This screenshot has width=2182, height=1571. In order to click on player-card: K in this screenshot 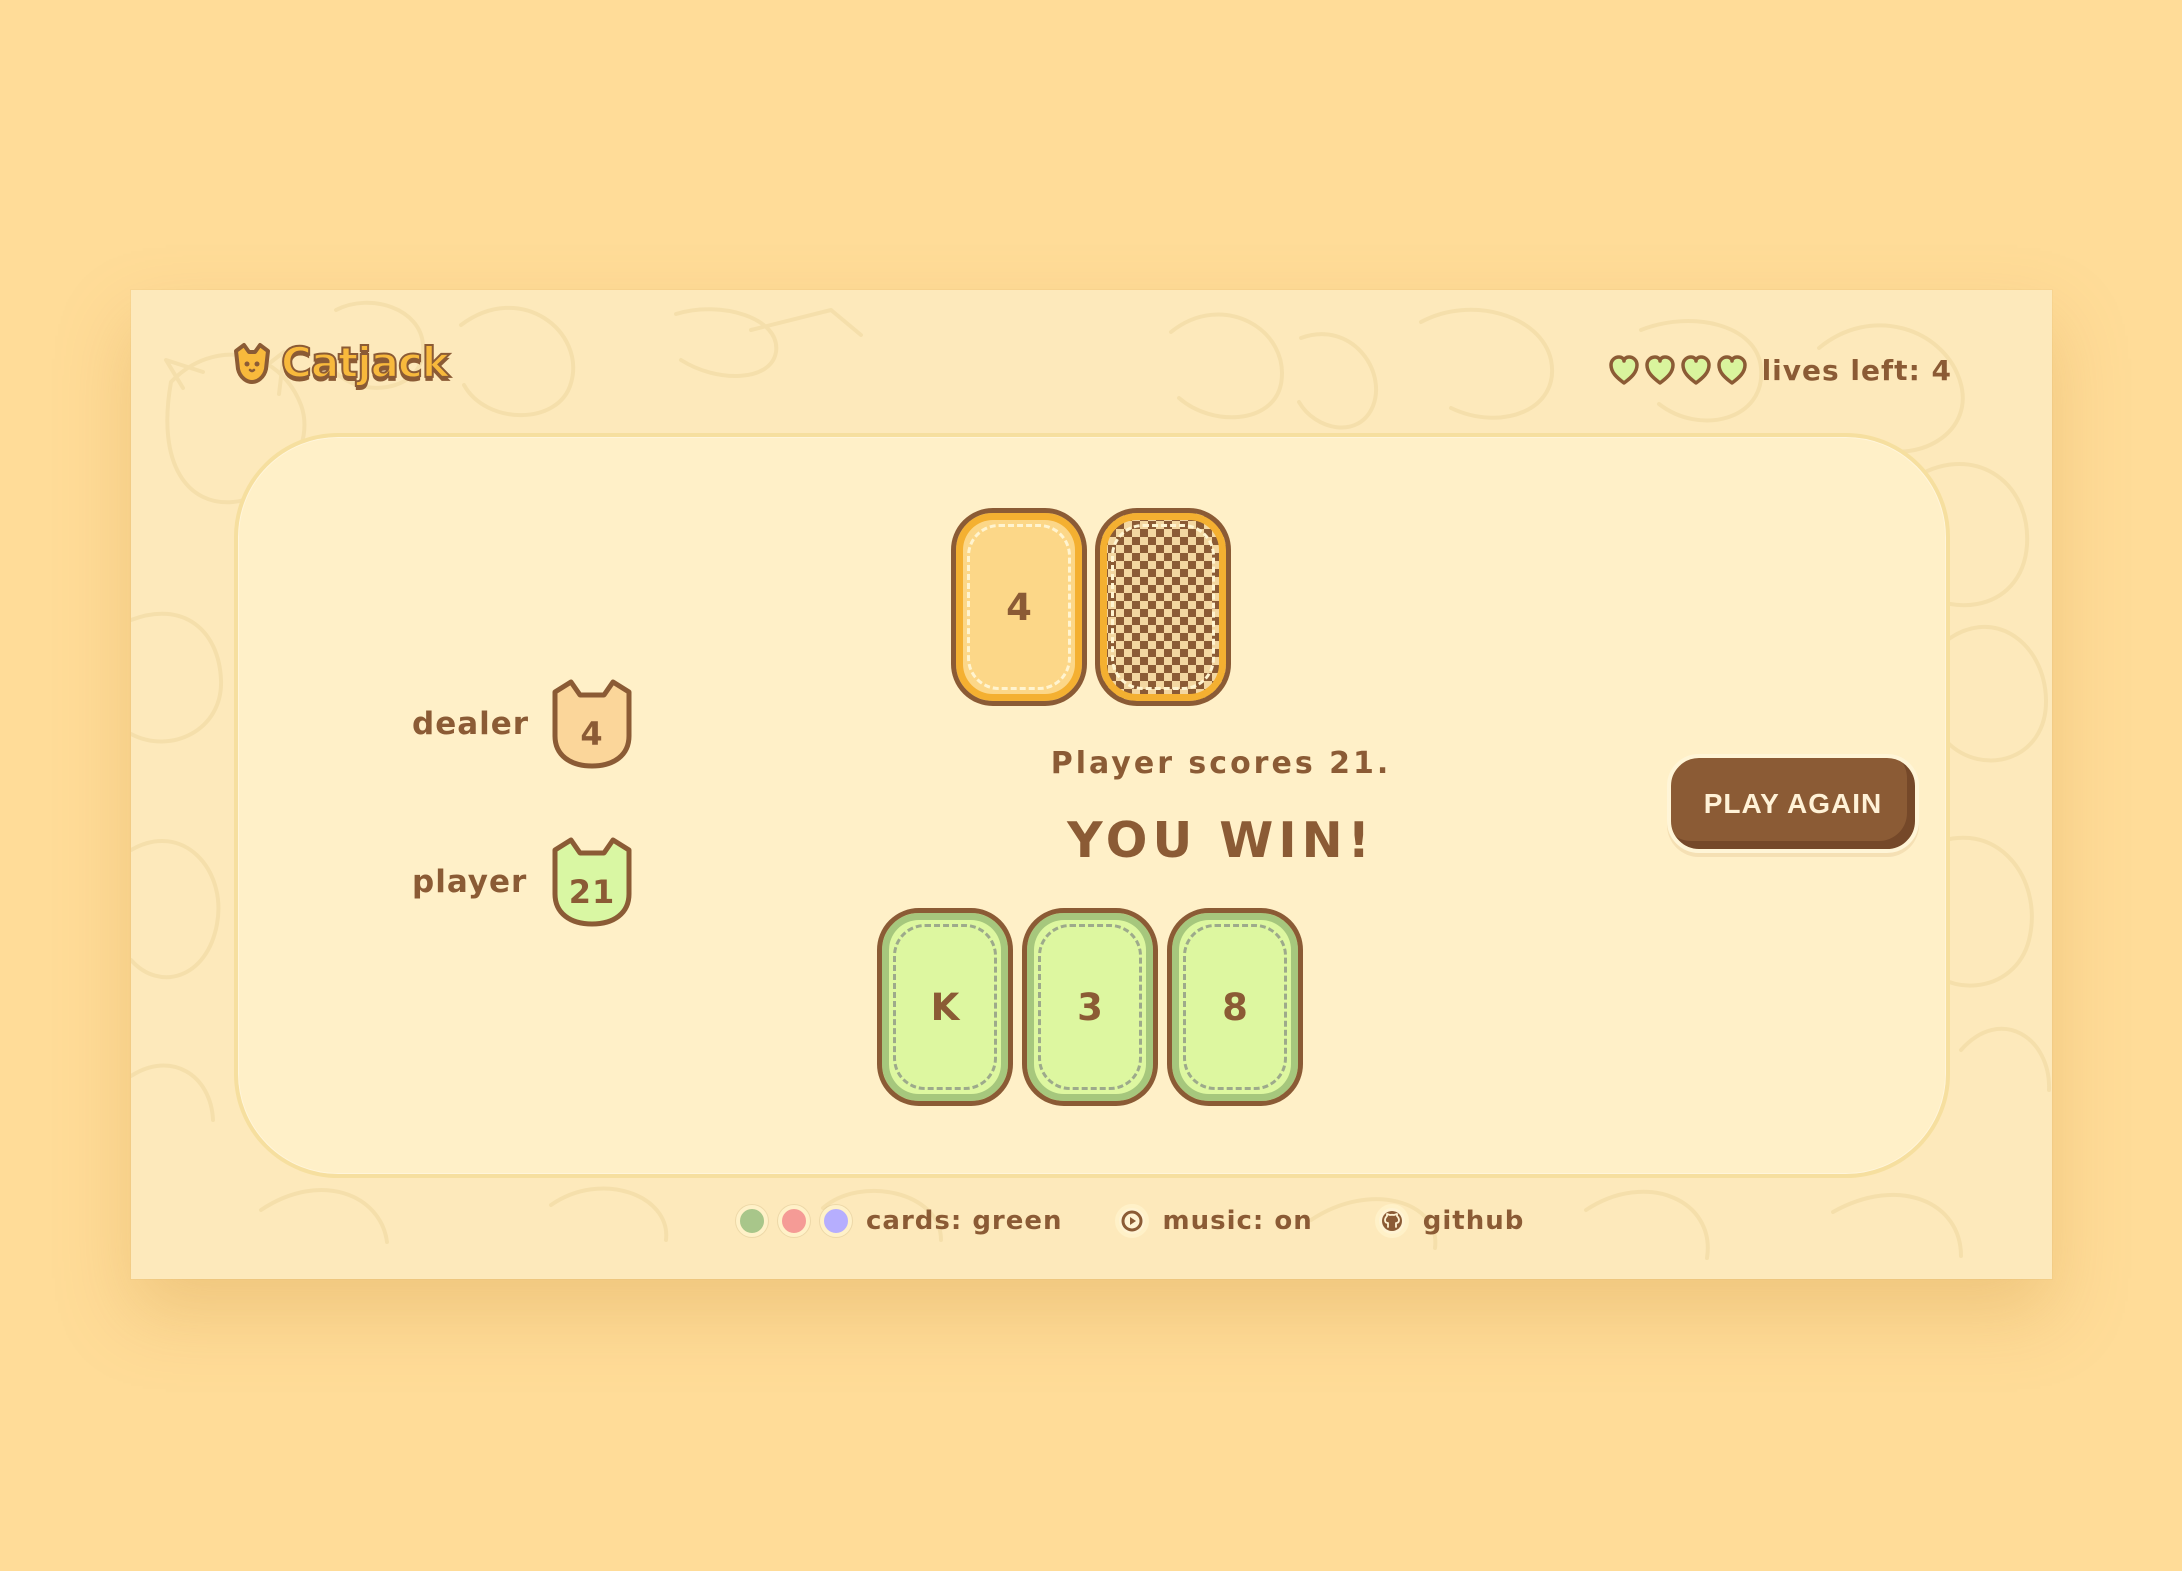, I will do `click(945, 1007)`.